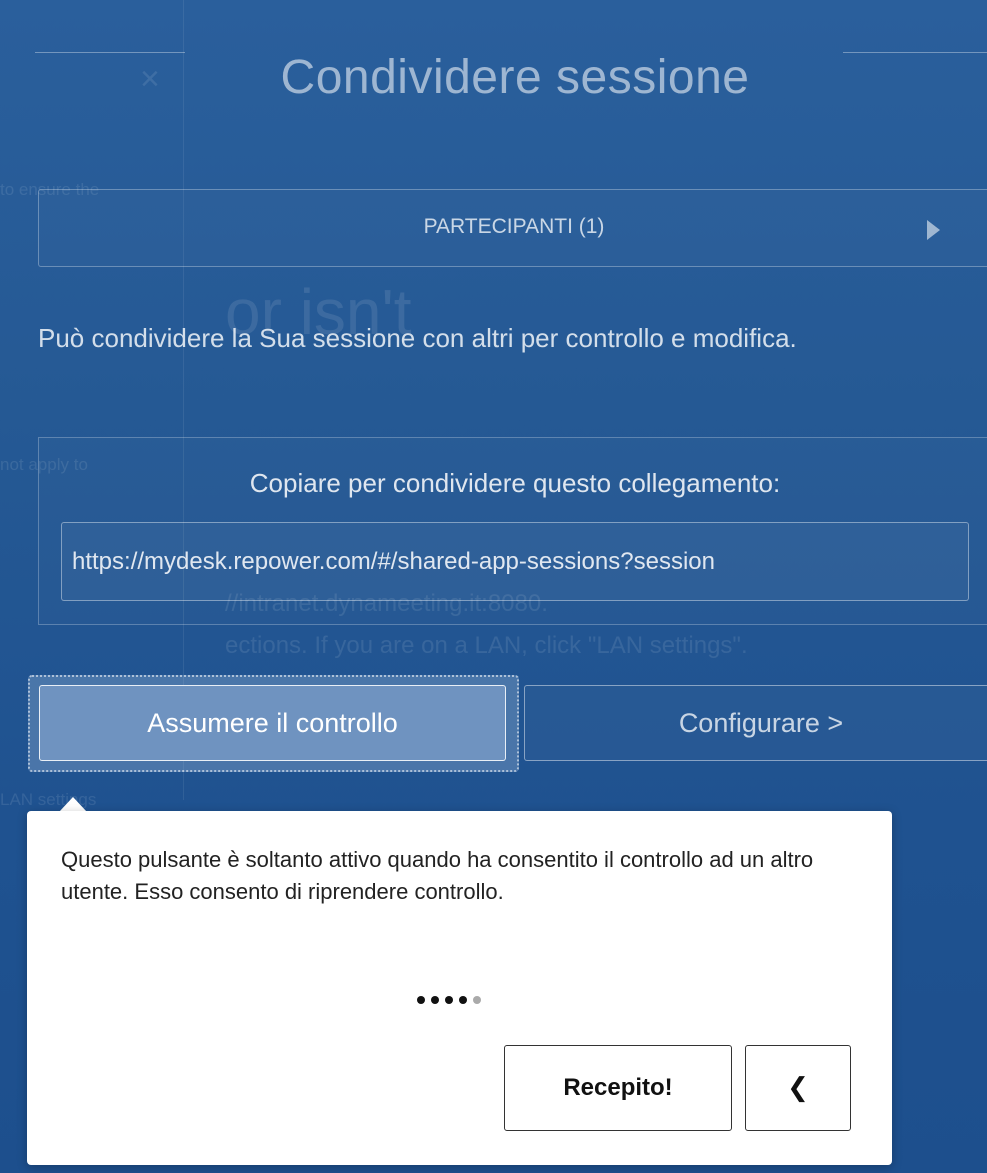 This screenshot has width=987, height=1173. Describe the element at coordinates (515, 78) in the screenshot. I see `panel-title: Condividere sessione` at that location.